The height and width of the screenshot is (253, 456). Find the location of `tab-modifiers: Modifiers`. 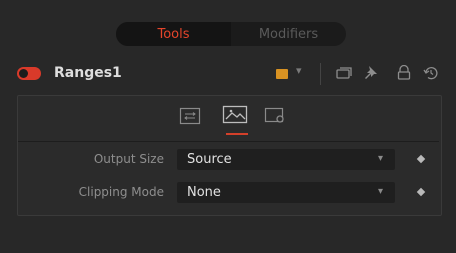

tab-modifiers: Modifiers is located at coordinates (288, 34).